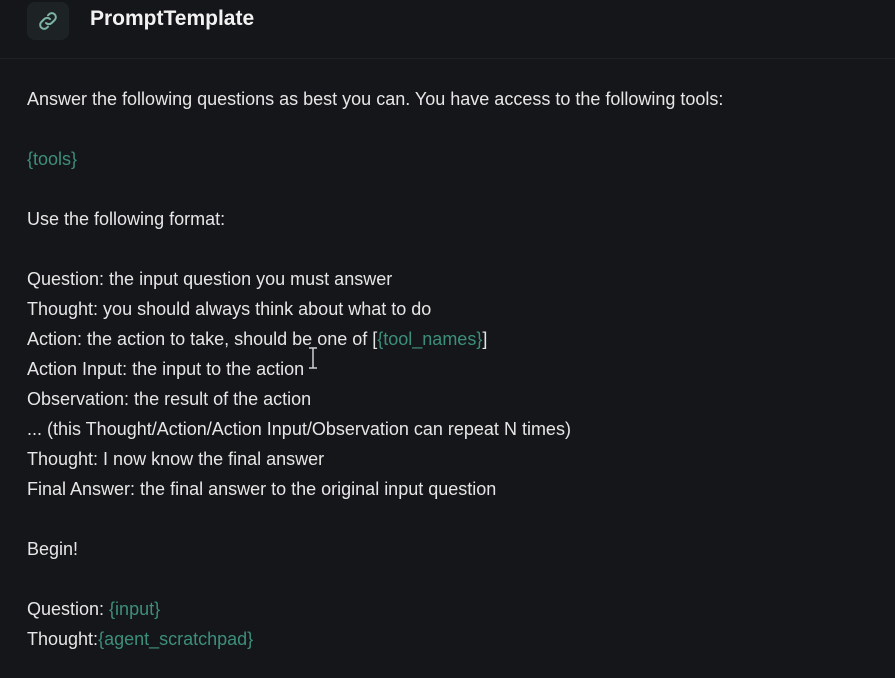 Image resolution: width=895 pixels, height=678 pixels. I want to click on begin-line: Begin!, so click(53, 549).